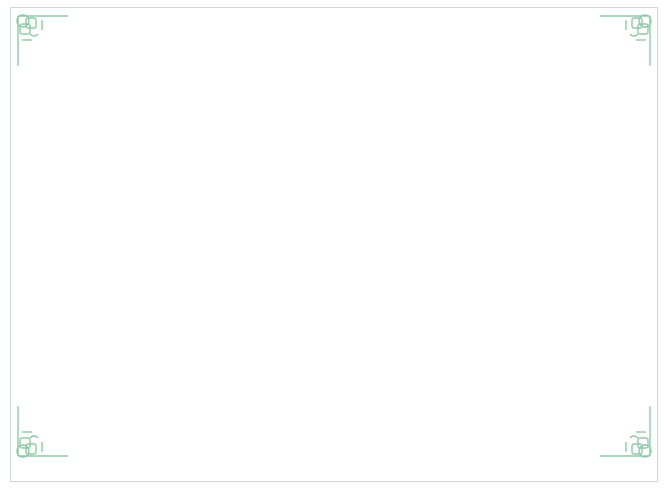 The width and height of the screenshot is (668, 489). I want to click on corner-ornament-top-right, so click(626, 40).